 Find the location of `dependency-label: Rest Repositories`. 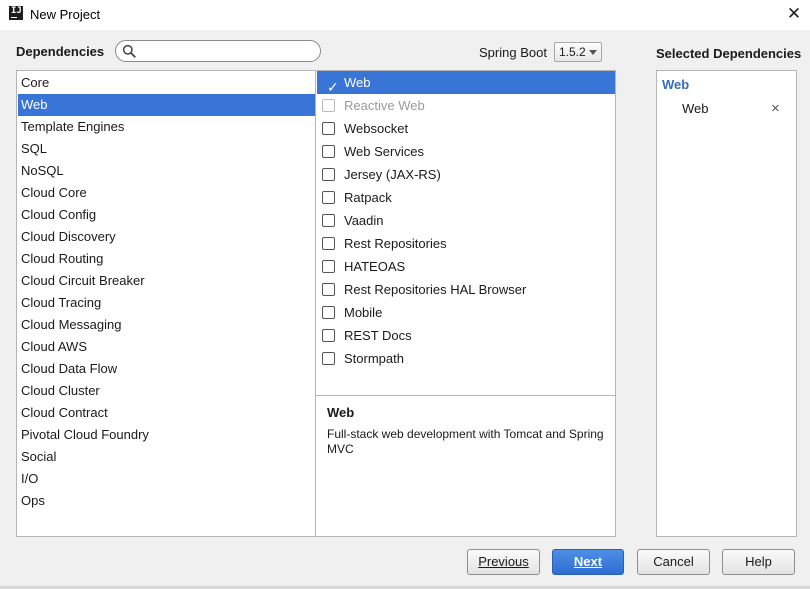

dependency-label: Rest Repositories is located at coordinates (395, 243).